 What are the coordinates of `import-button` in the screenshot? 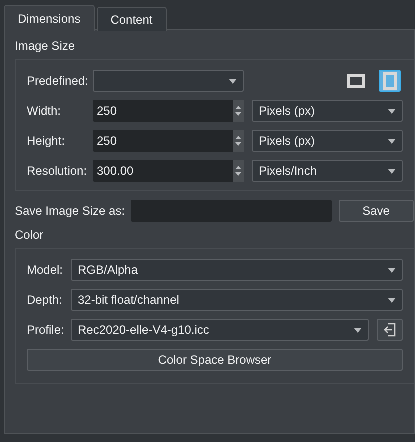 It's located at (390, 330).